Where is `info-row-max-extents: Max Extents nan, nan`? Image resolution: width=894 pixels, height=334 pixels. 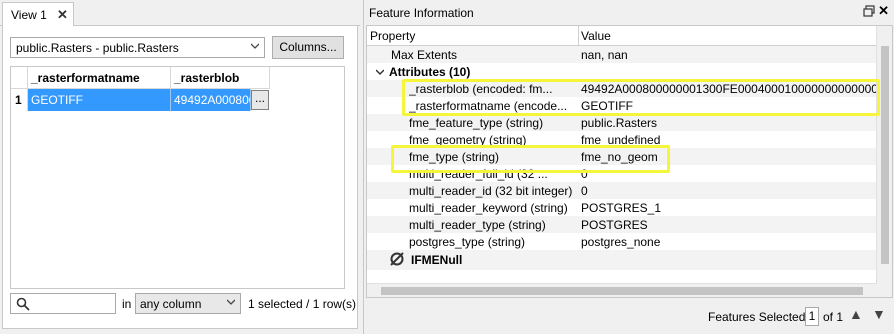 info-row-max-extents: Max Extents nan, nan is located at coordinates (622, 54).